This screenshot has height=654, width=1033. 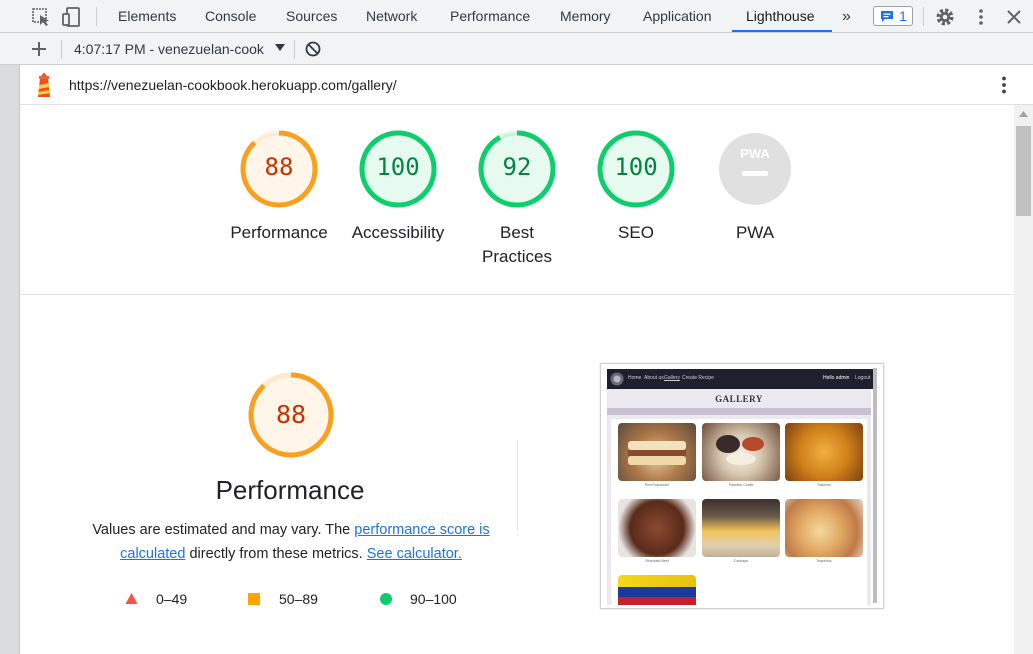 I want to click on gauge-label: Best Practices, so click(x=517, y=245).